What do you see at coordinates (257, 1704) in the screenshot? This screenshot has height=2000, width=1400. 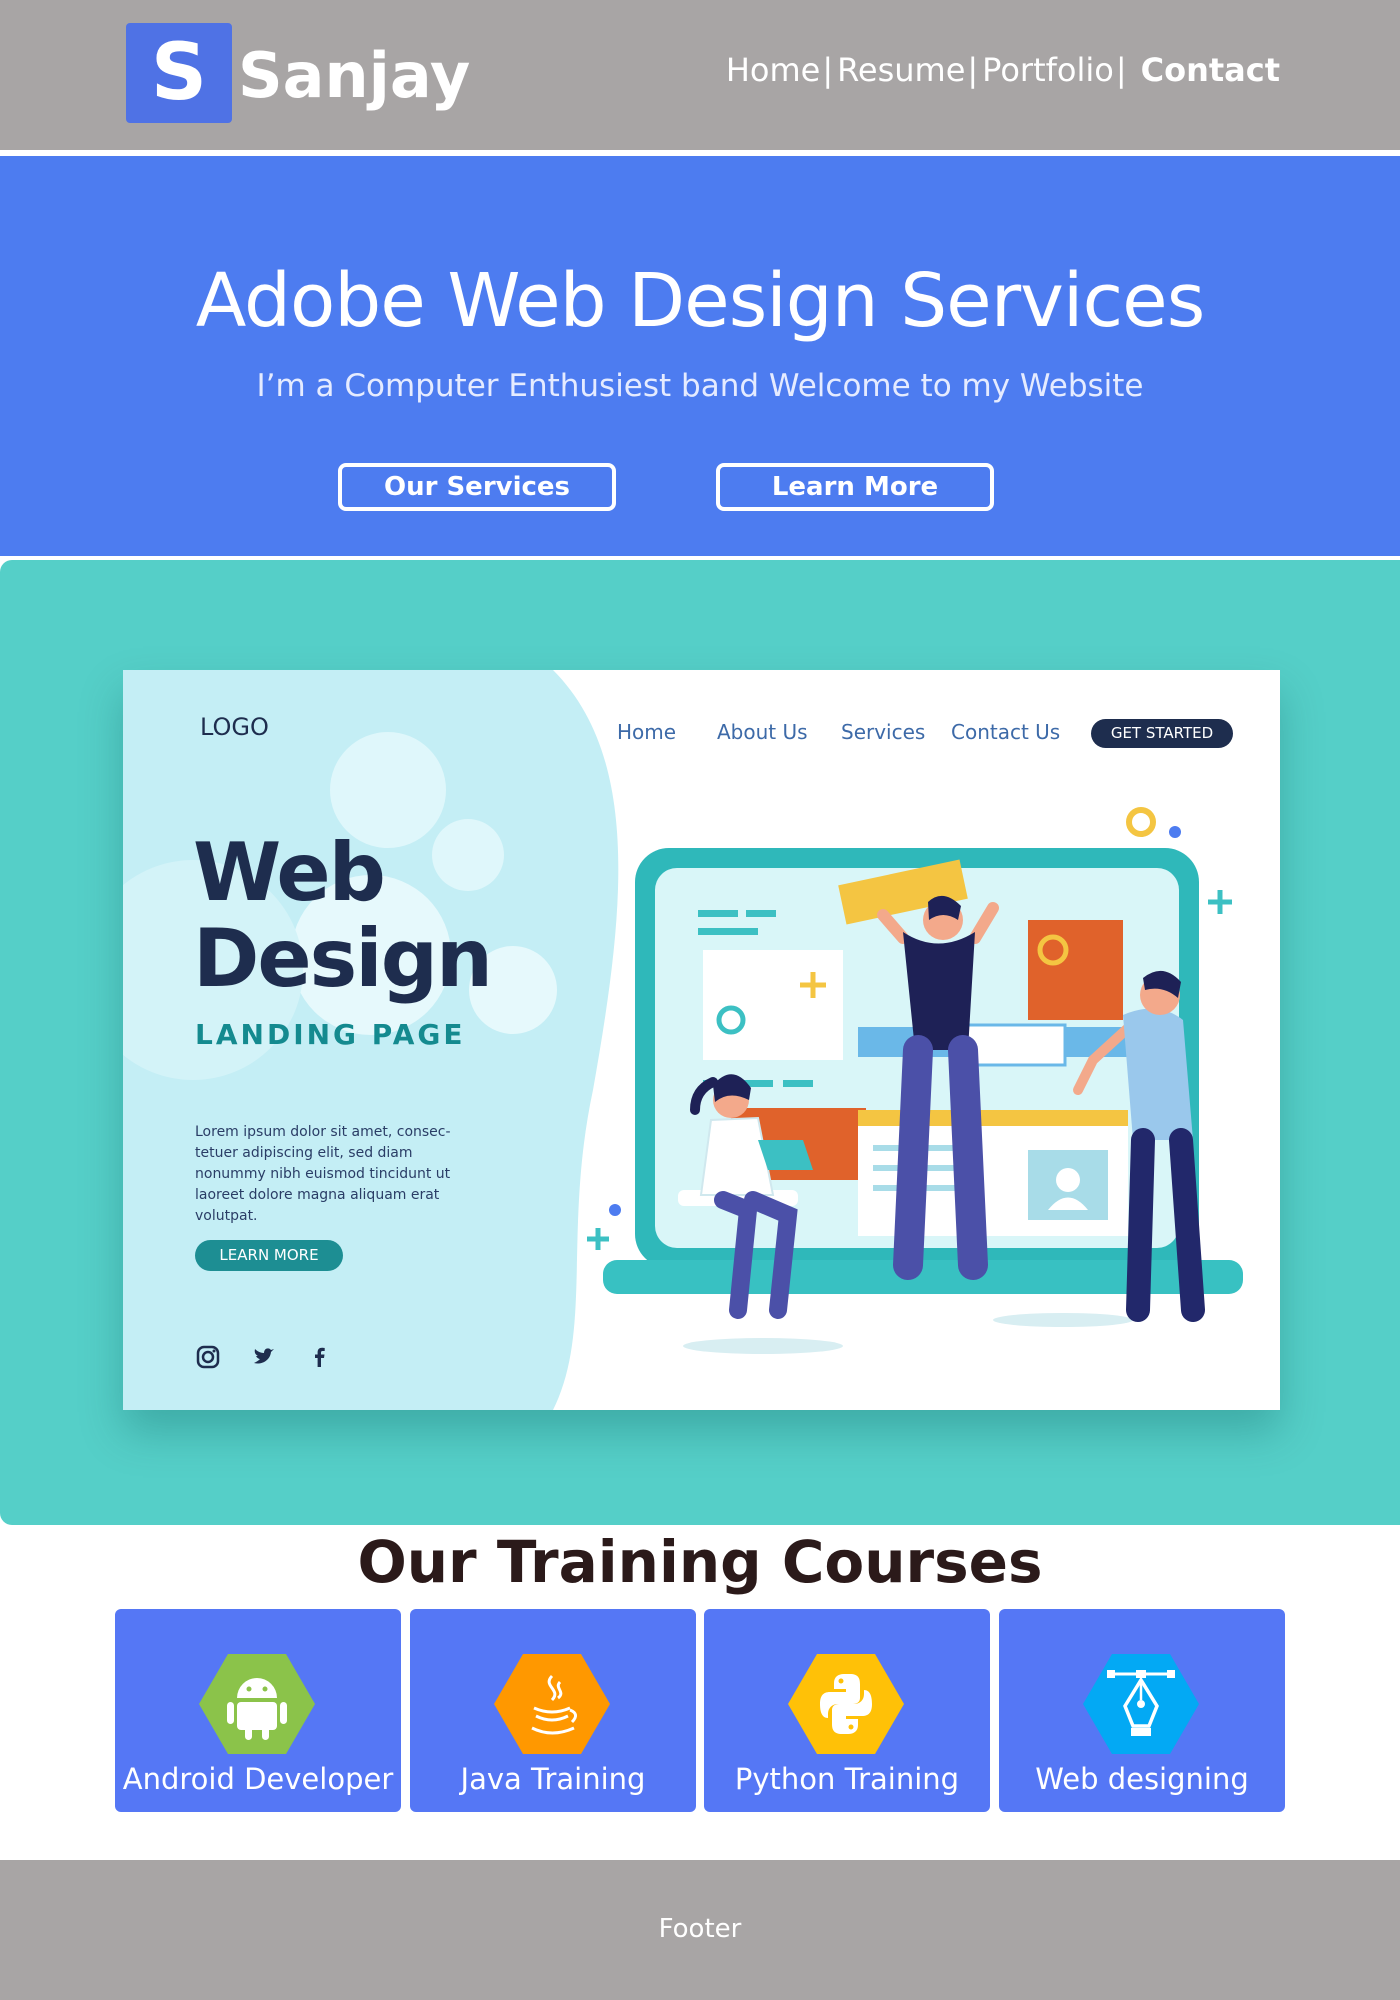 I see `android-icon` at bounding box center [257, 1704].